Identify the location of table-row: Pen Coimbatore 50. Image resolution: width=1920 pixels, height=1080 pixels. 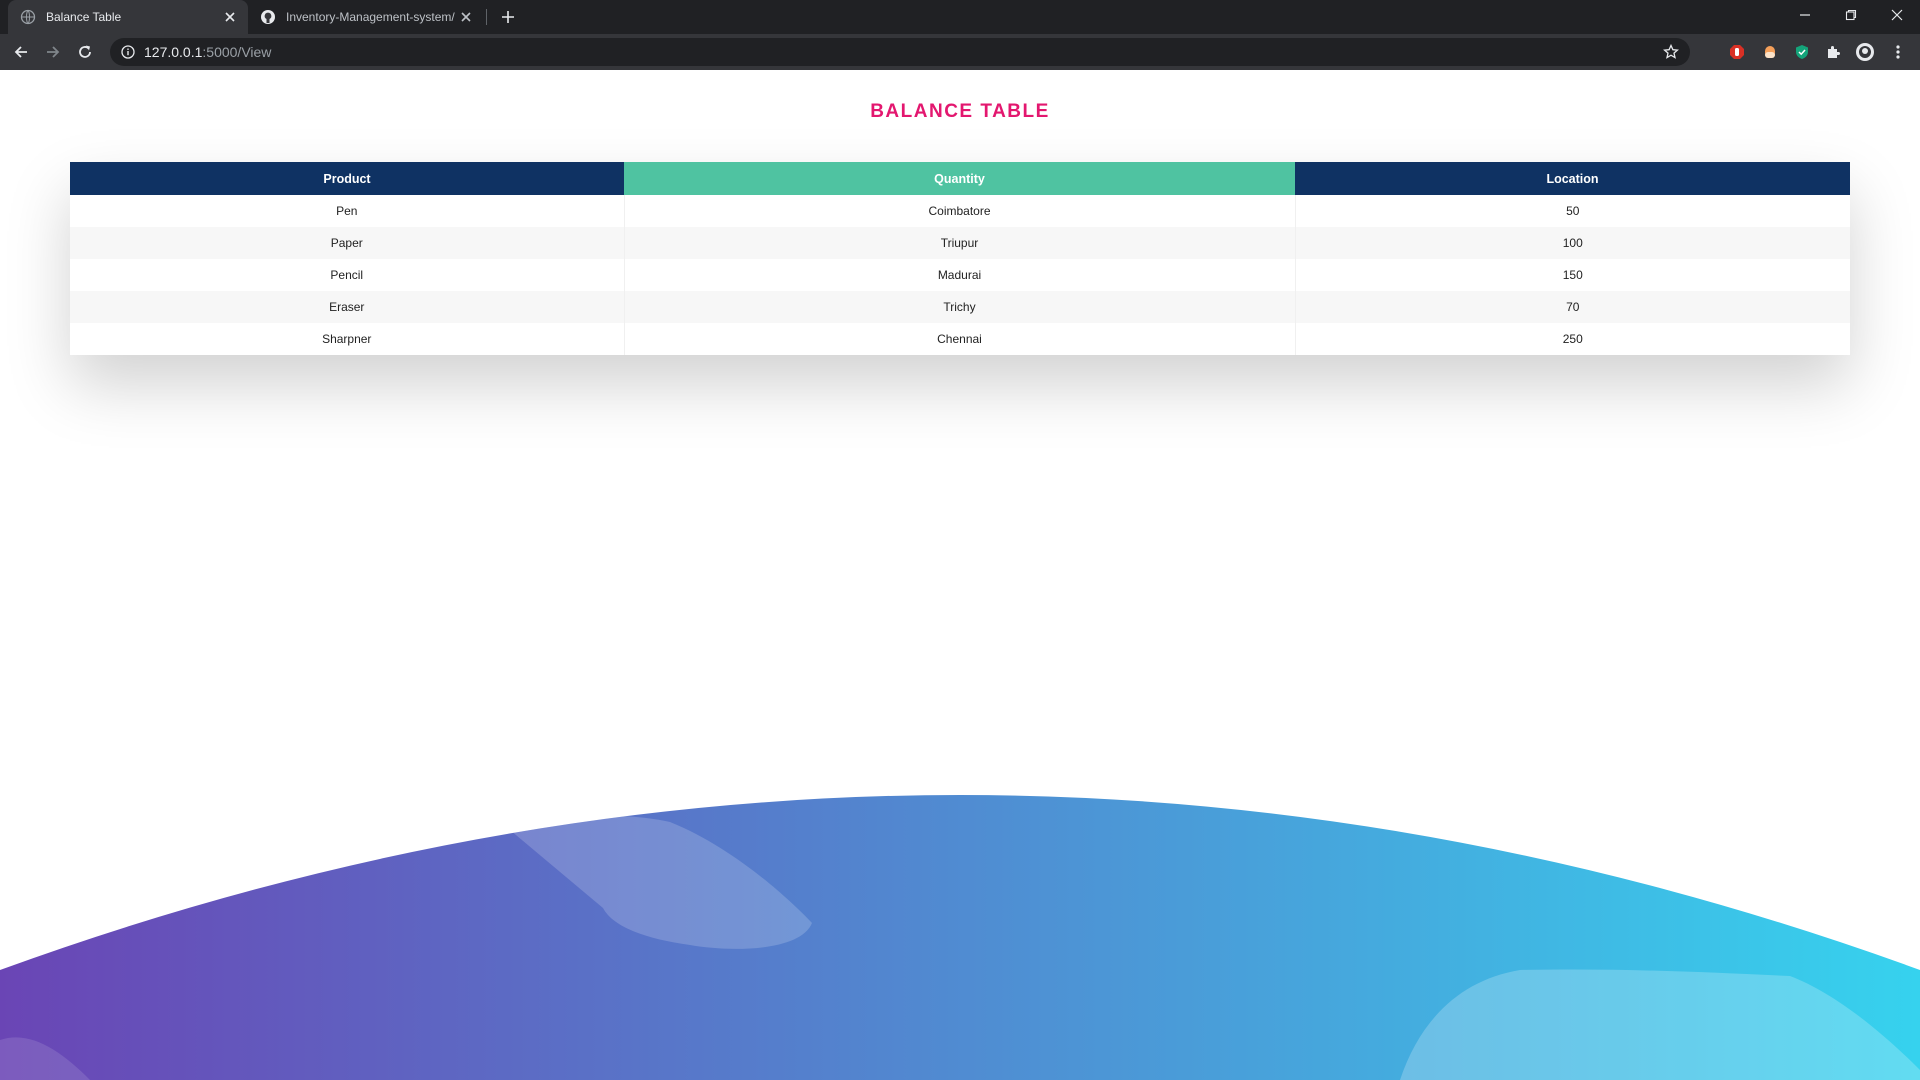
(960, 211).